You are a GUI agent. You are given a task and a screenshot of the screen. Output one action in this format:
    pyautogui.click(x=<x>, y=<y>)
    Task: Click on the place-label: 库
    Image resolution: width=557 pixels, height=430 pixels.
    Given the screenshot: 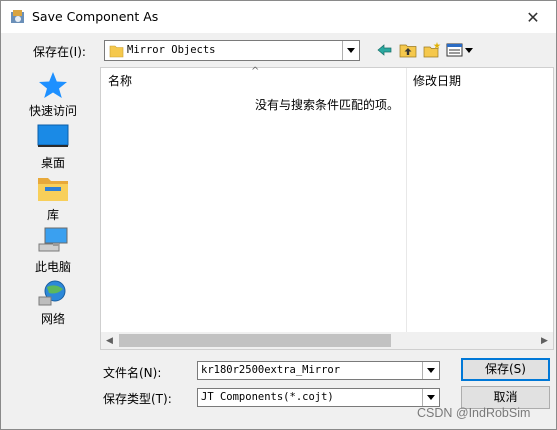 What is the action you would take?
    pyautogui.click(x=52, y=215)
    